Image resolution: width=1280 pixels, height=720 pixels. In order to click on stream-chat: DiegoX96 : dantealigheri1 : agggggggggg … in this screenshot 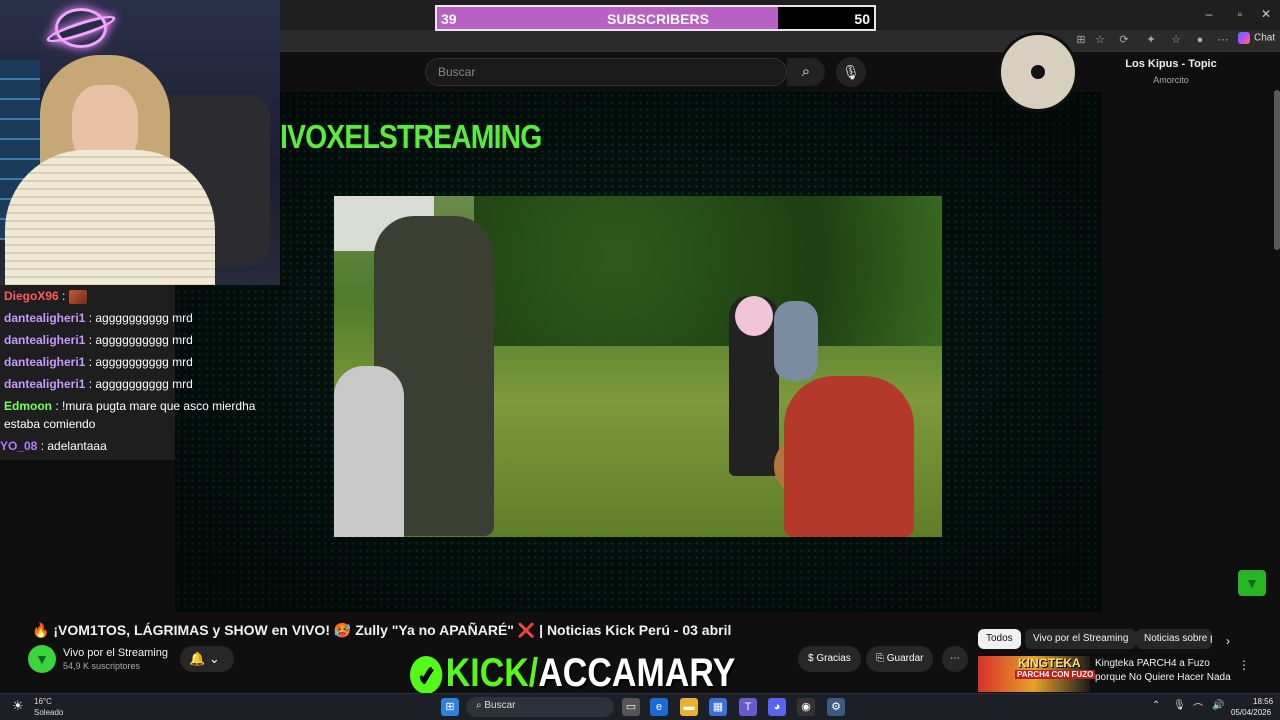, I will do `click(140, 375)`.